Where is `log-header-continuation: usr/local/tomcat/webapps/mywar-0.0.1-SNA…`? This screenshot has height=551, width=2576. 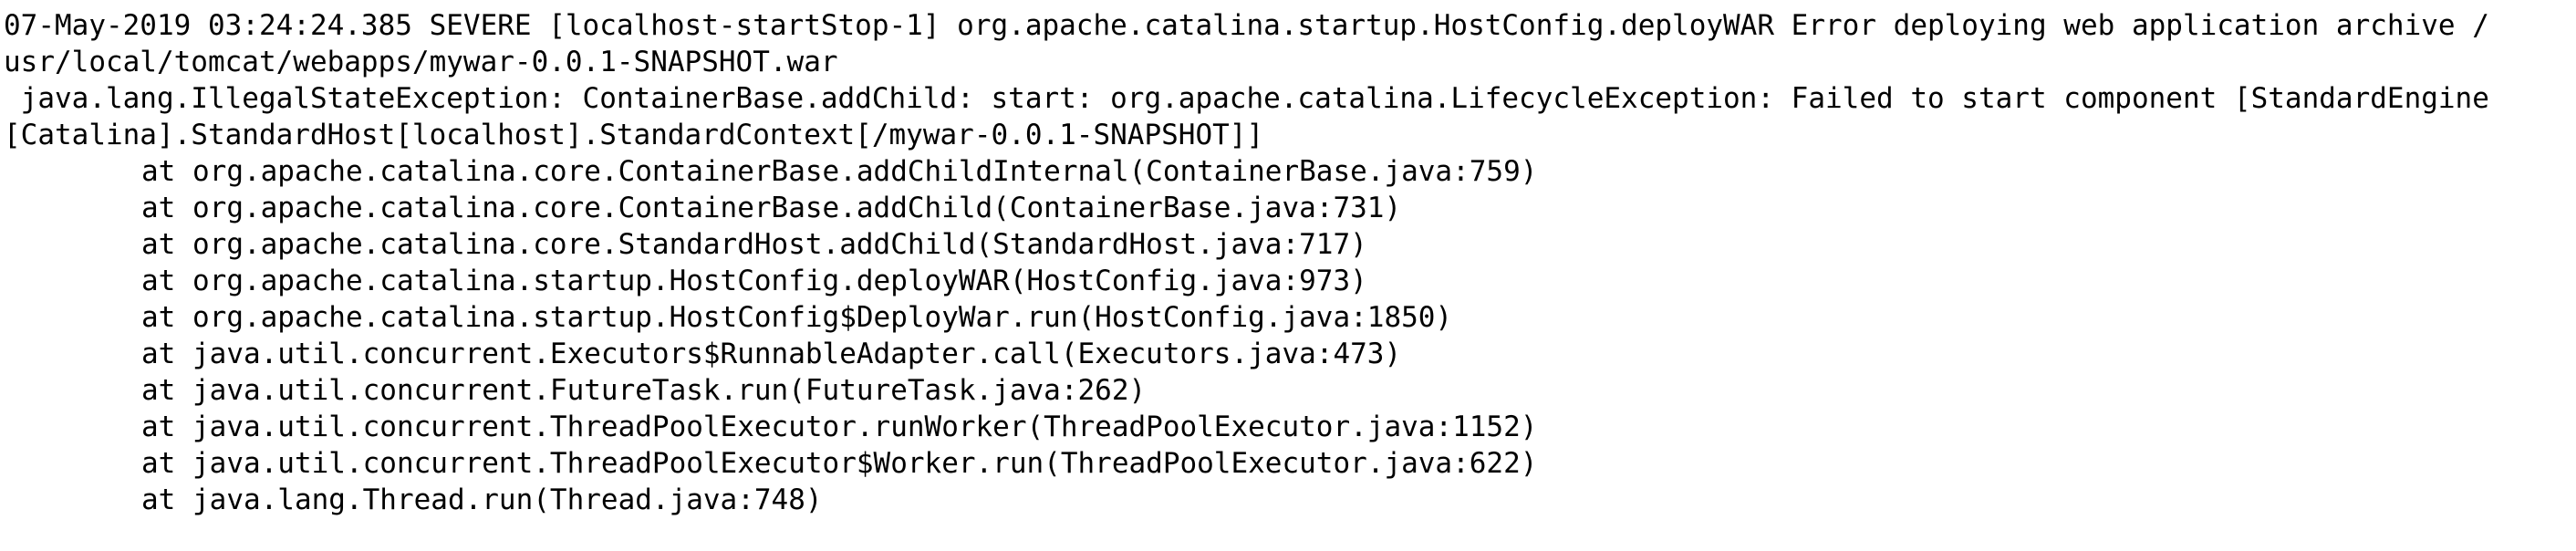 log-header-continuation: usr/local/tomcat/webapps/mywar-0.0.1-SNA… is located at coordinates (421, 62).